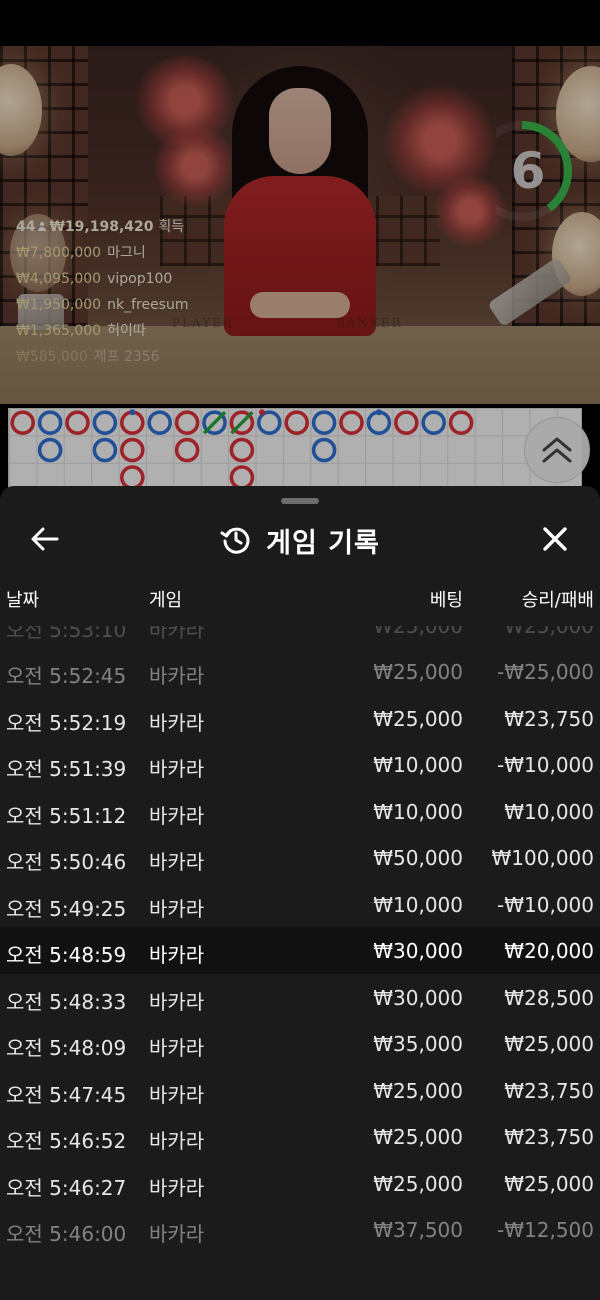 The width and height of the screenshot is (600, 1300). What do you see at coordinates (300, 501) in the screenshot?
I see `sheet-grab-handle` at bounding box center [300, 501].